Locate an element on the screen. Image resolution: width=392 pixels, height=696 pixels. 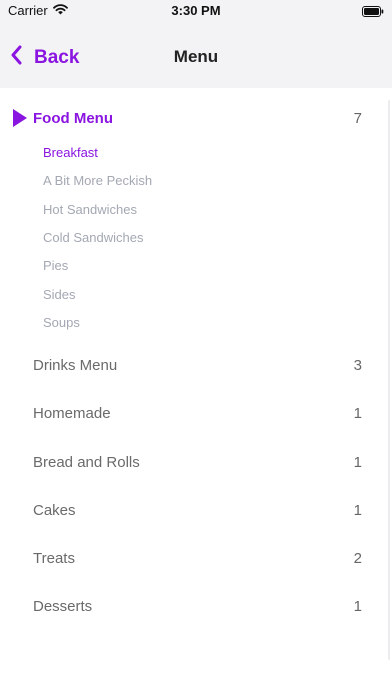
sub-item-hot-sandwiches: Hot Sandwiches is located at coordinates (90, 209).